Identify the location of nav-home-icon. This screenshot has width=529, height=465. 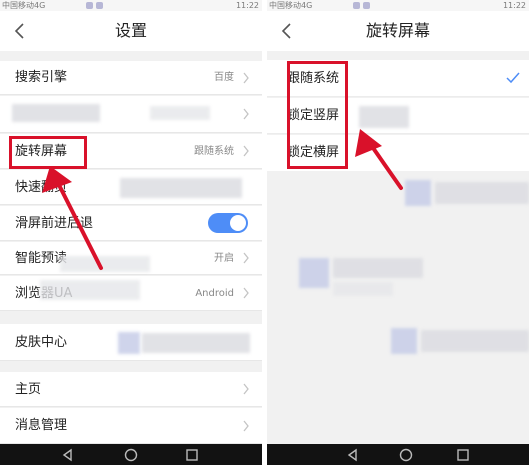
(406, 455).